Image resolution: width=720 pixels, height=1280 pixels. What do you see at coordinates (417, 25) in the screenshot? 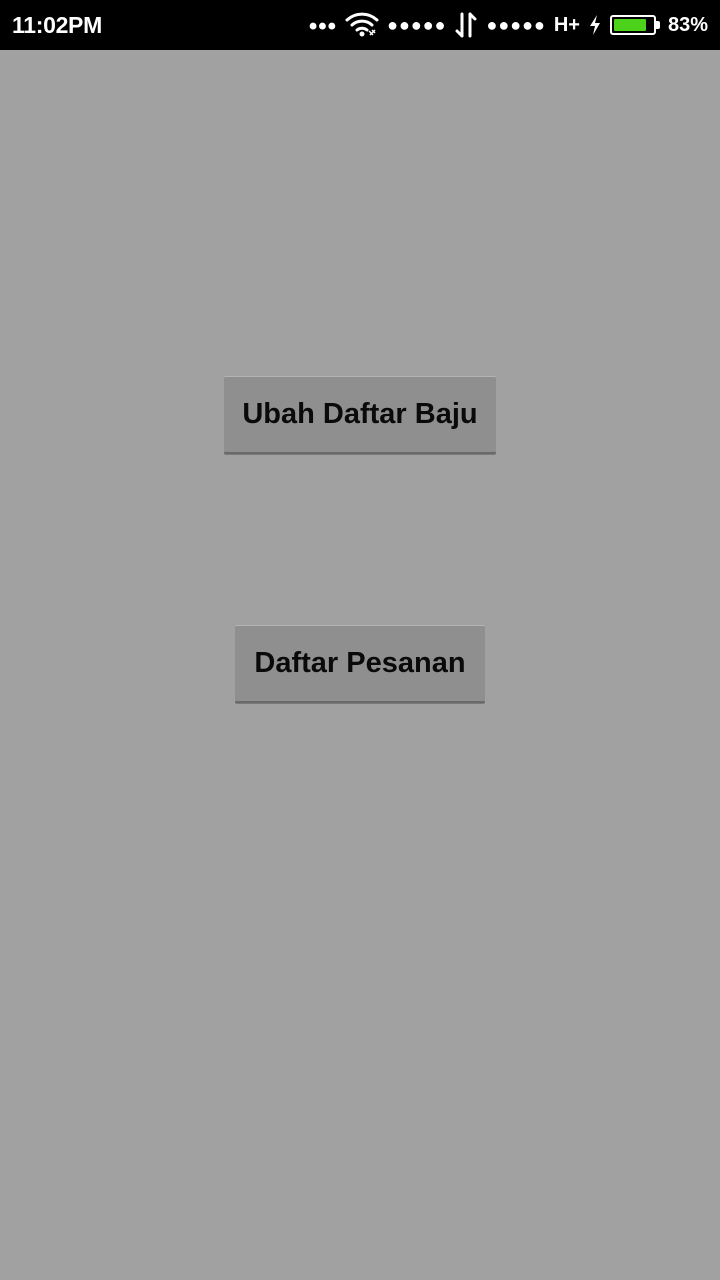
I see `signal-strength-1: ●●●●●` at bounding box center [417, 25].